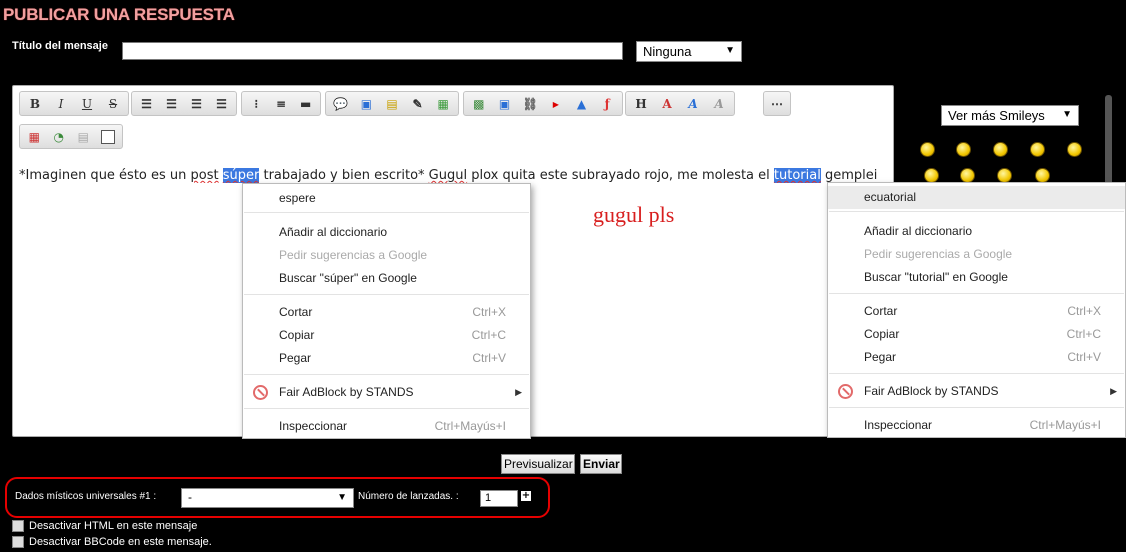 The width and height of the screenshot is (1126, 552). Describe the element at coordinates (1108, 140) in the screenshot. I see `smileys-scrollbar` at that location.